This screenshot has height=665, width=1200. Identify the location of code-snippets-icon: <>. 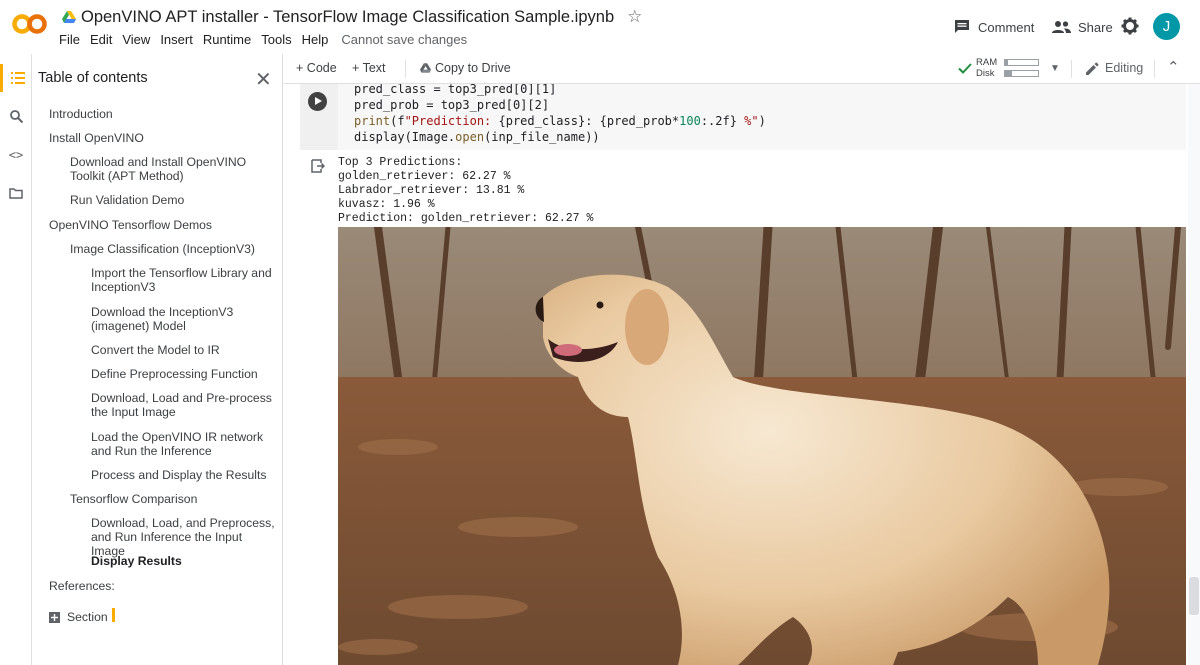
(16, 155).